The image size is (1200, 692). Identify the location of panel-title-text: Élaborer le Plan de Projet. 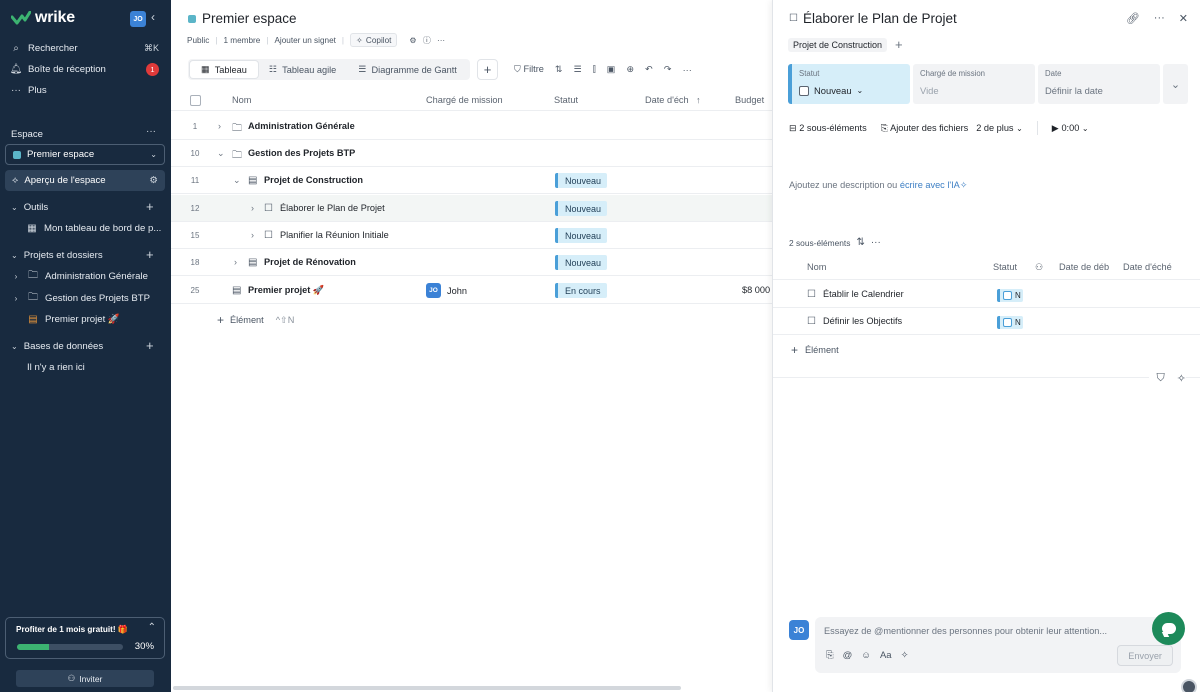
(880, 18).